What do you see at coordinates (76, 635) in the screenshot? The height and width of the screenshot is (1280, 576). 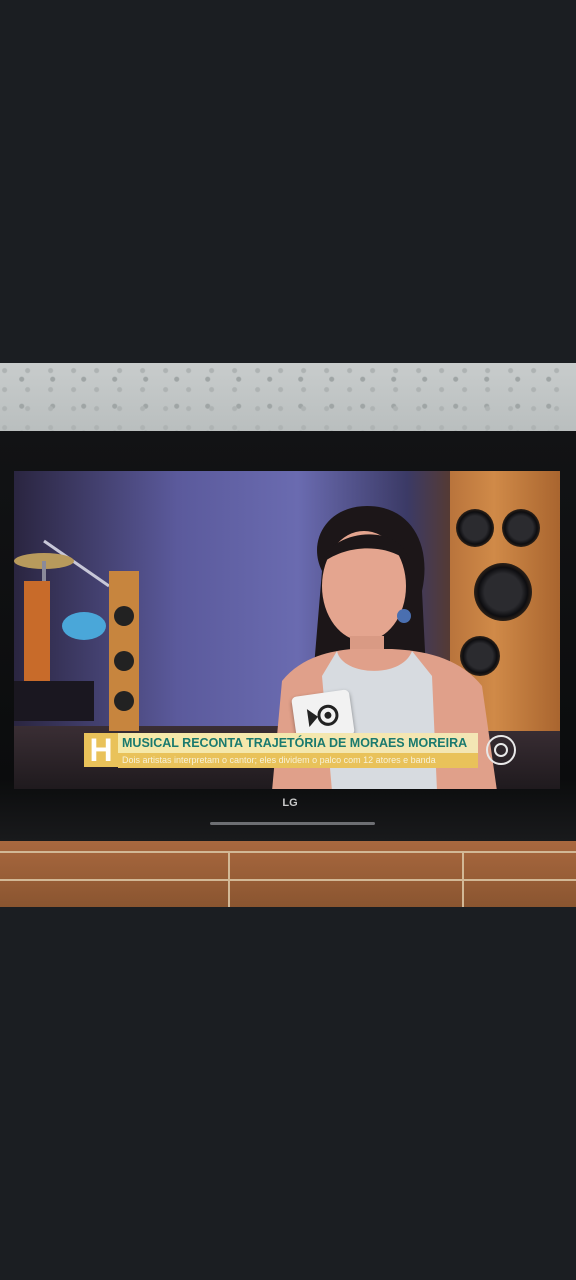 I see `drum-kit` at bounding box center [76, 635].